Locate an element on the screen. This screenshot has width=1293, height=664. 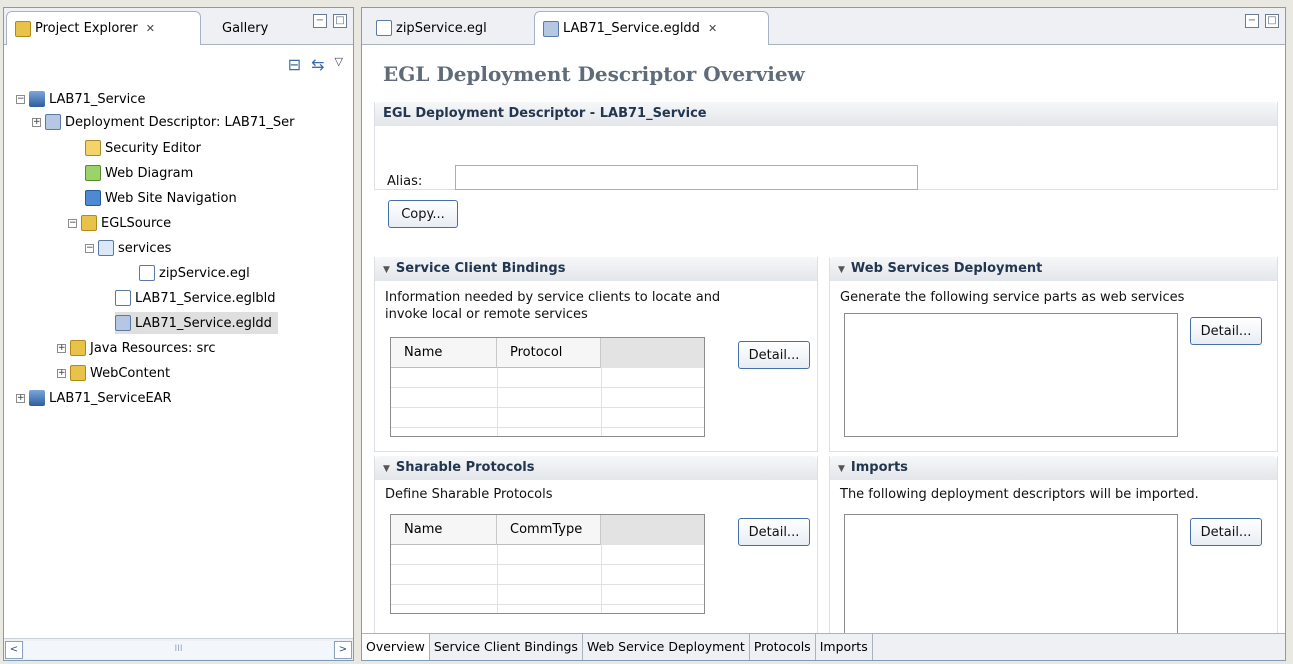
tab-lab71-service-egldd: LAB71_Service.egldd ✕ is located at coordinates (651, 28).